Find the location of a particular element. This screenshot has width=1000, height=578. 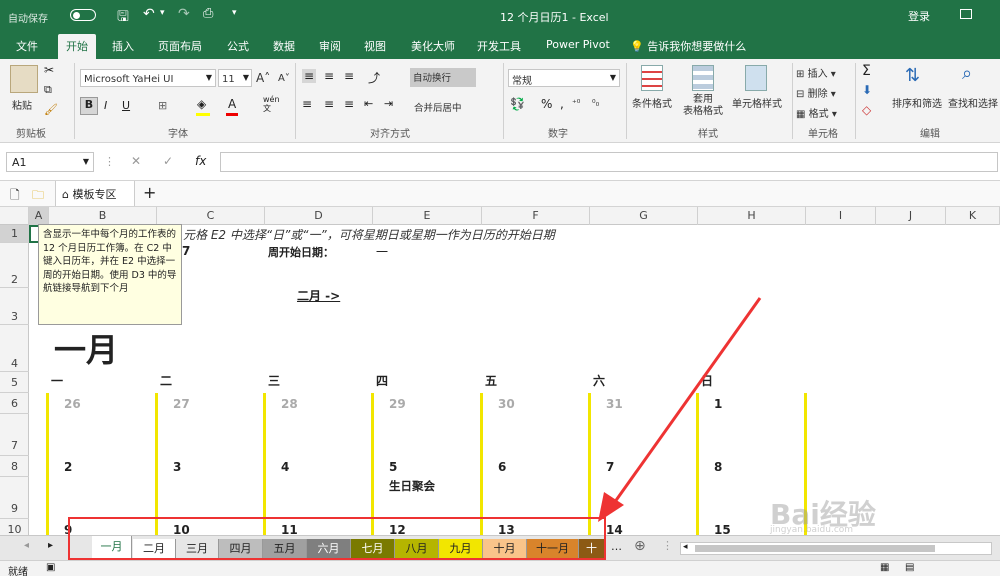

row-header: 7 is located at coordinates (14, 435).